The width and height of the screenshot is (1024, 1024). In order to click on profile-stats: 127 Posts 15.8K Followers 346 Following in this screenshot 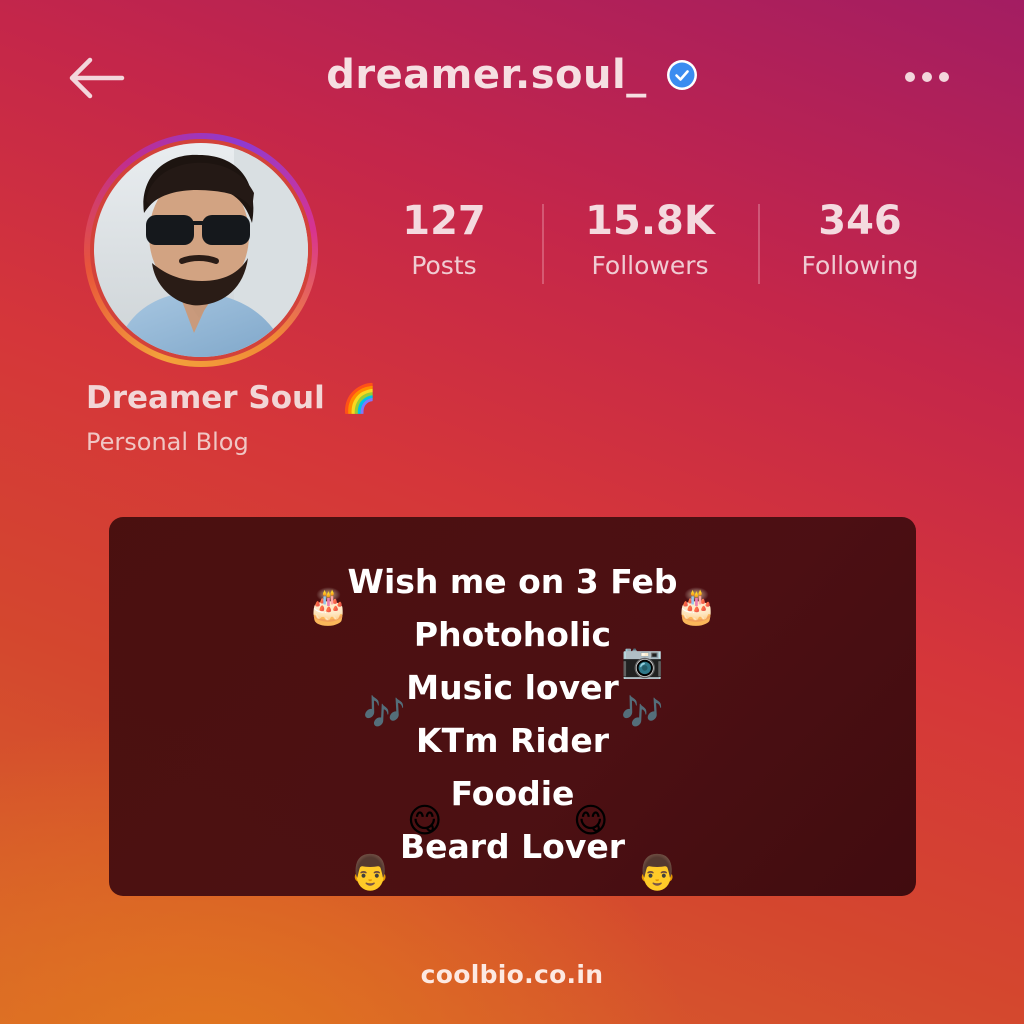, I will do `click(660, 246)`.